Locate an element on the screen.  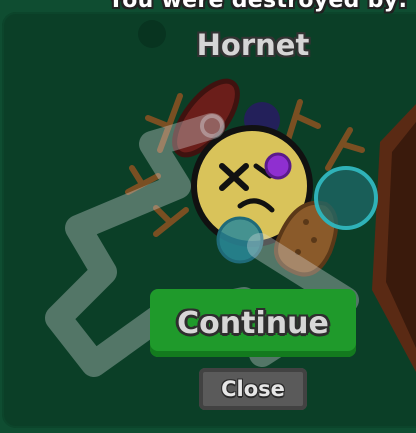
killer-name: Hornet is located at coordinates (253, 45).